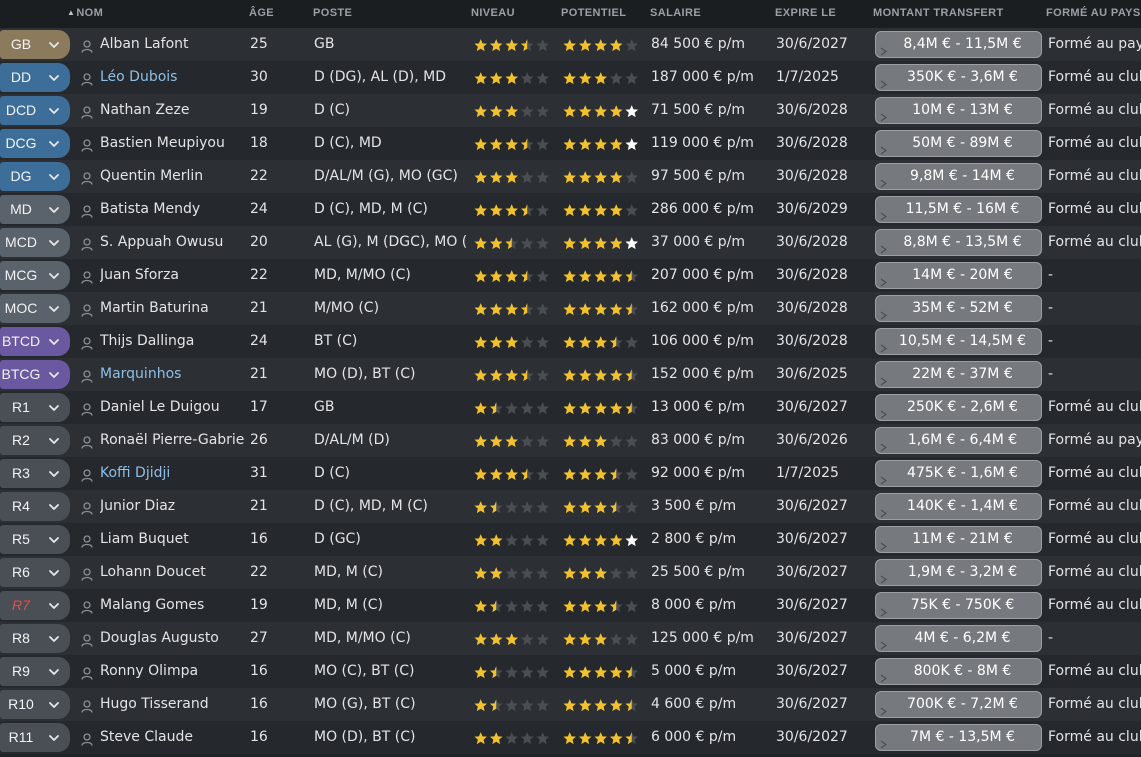  What do you see at coordinates (958, 605) in the screenshot?
I see `transfer-value-box: 75K € - 750K €` at bounding box center [958, 605].